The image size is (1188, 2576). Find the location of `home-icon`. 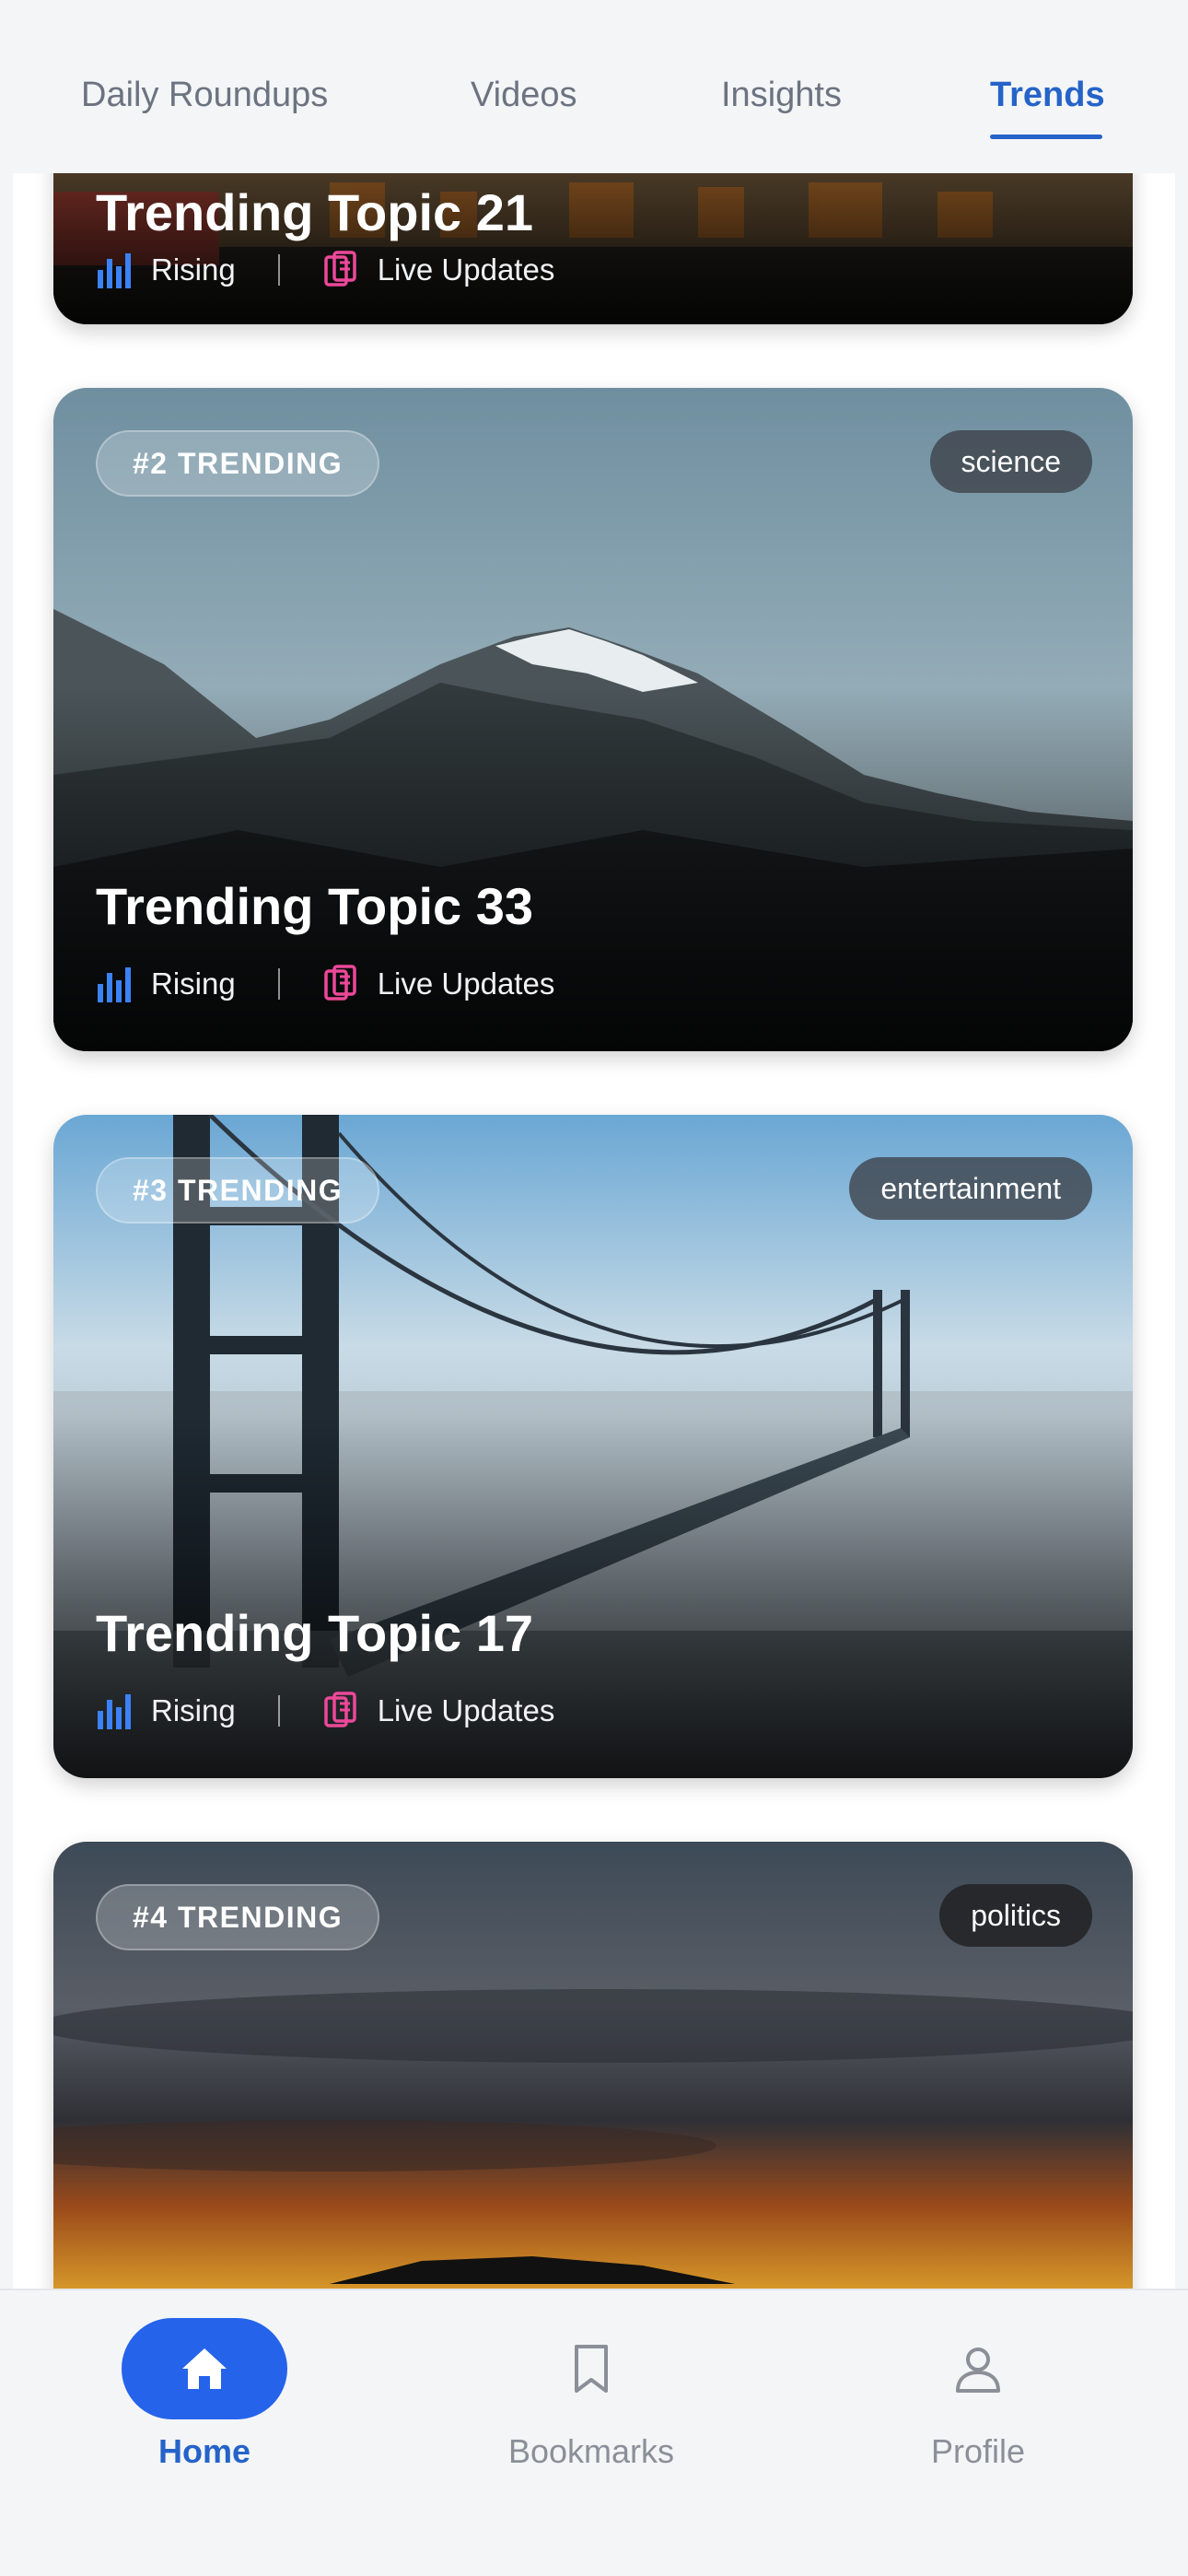

home-icon is located at coordinates (204, 2368).